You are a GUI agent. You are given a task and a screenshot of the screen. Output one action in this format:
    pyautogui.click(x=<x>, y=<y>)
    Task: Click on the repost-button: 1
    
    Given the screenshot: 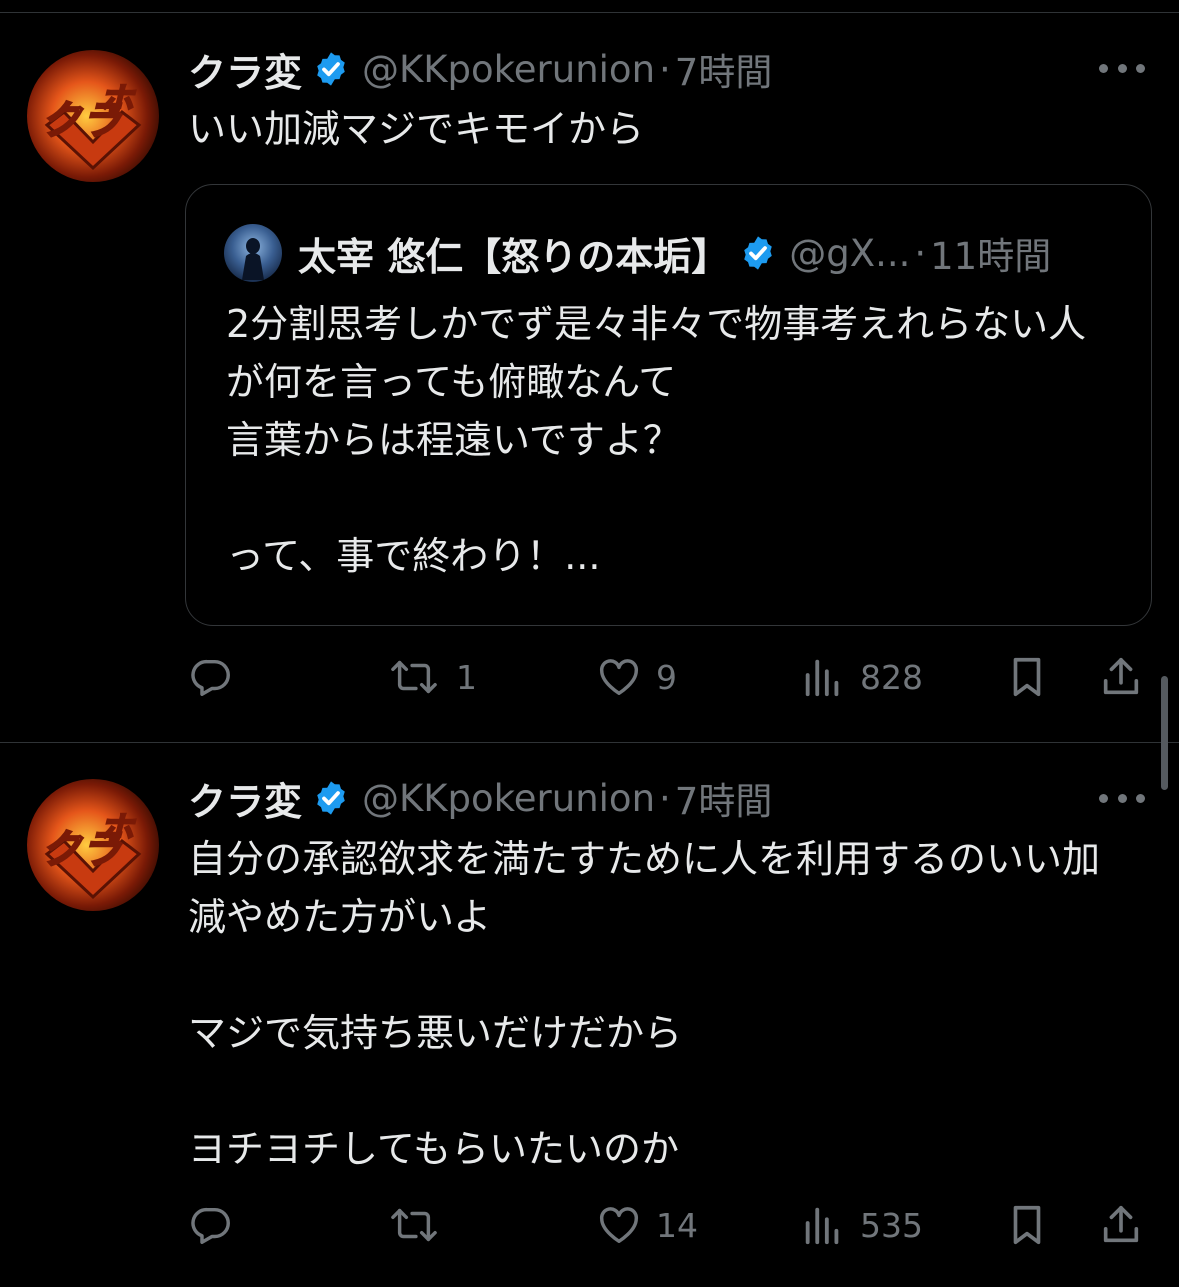 What is the action you would take?
    pyautogui.click(x=431, y=677)
    